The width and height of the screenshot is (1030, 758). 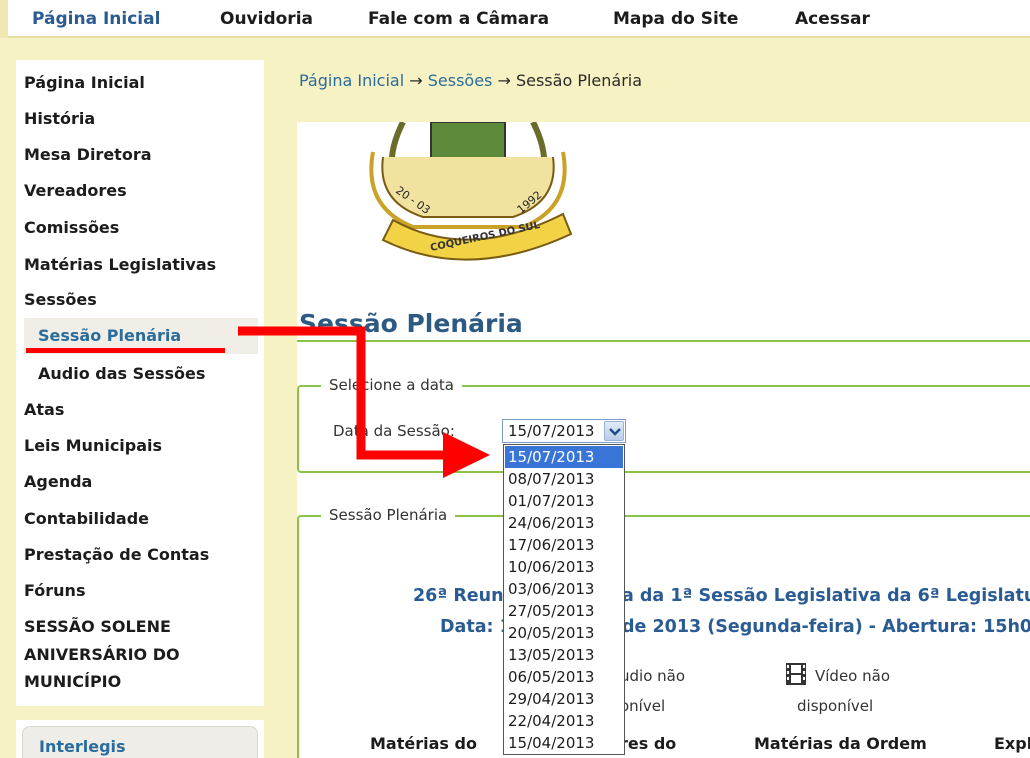 I want to click on sidebar-item-history: História, so click(x=59, y=119).